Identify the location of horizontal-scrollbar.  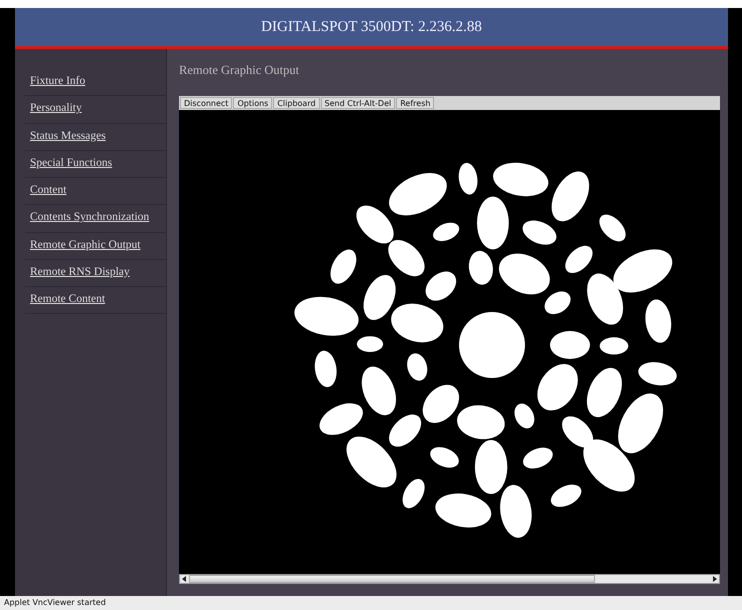
(449, 579).